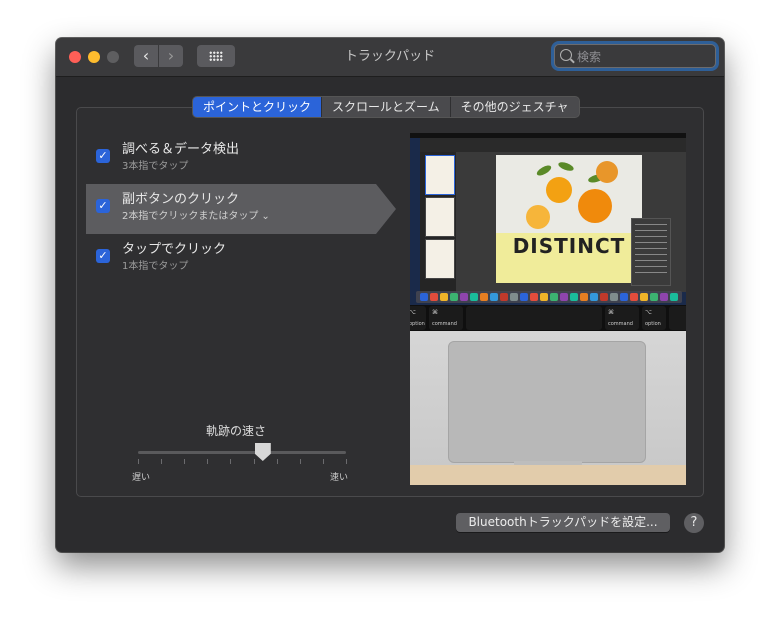  Describe the element at coordinates (234, 159) in the screenshot. I see `option-lookup-data-detectors: ✓ 調べる＆データ検出 3本指でタップ` at that location.